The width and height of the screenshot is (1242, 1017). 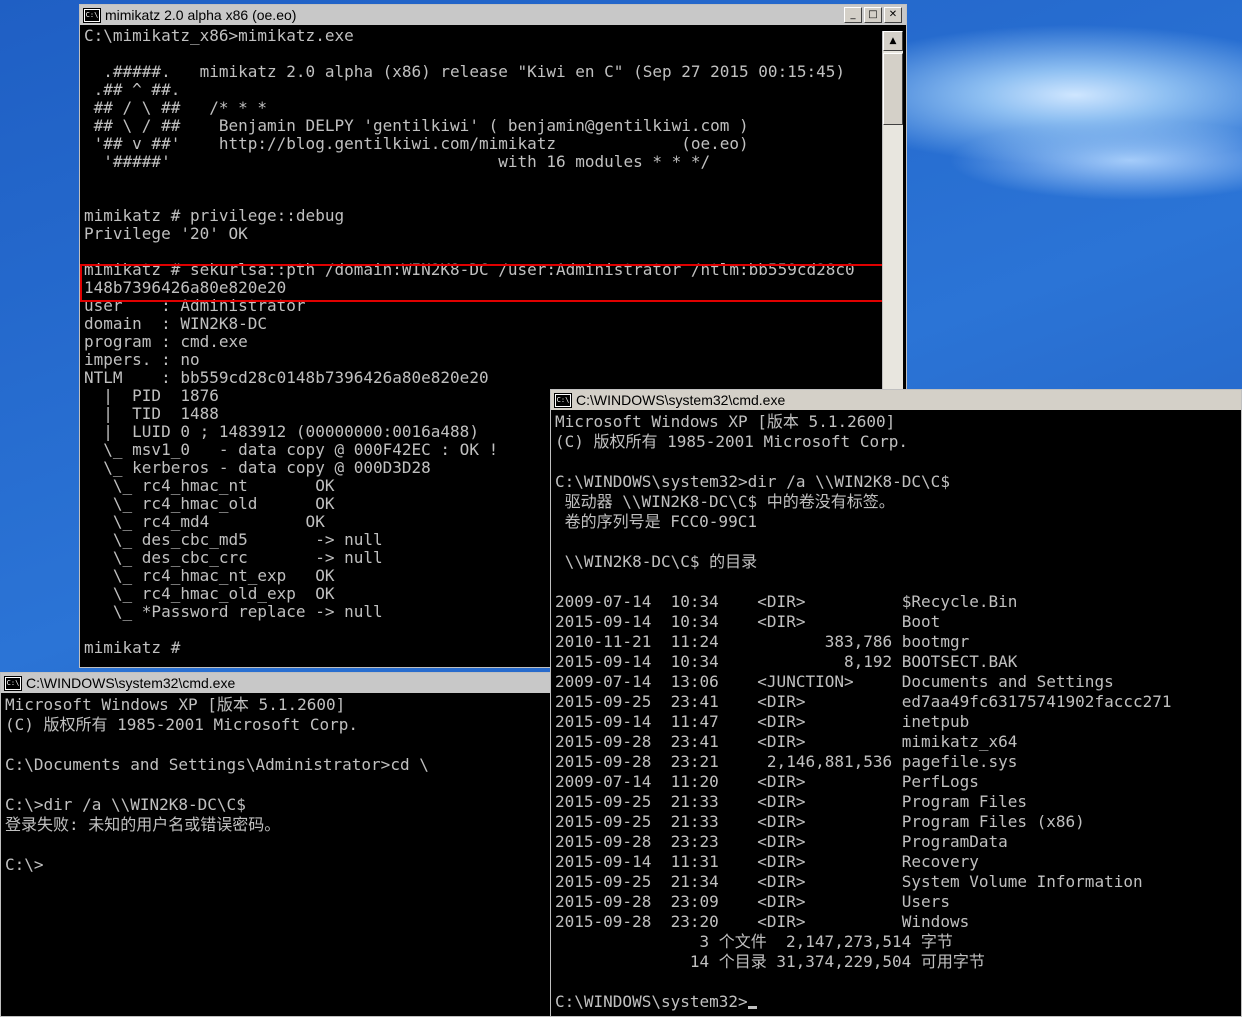 What do you see at coordinates (786, 601) in the screenshot?
I see `console-line: 2009-07-14 10:34 <DIR> $Recycle.Bin` at bounding box center [786, 601].